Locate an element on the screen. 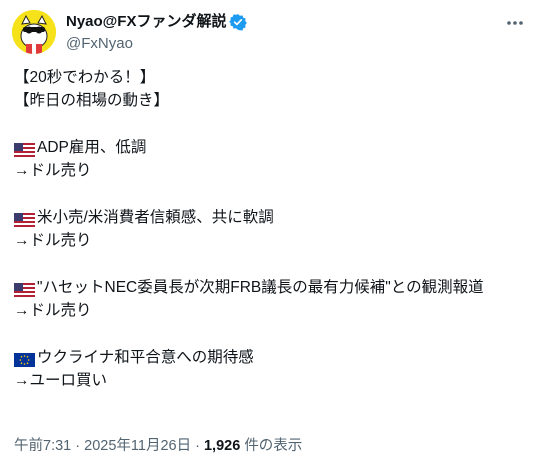  news-item-text: ウクライナ和平合意への期待感 is located at coordinates (145, 357).